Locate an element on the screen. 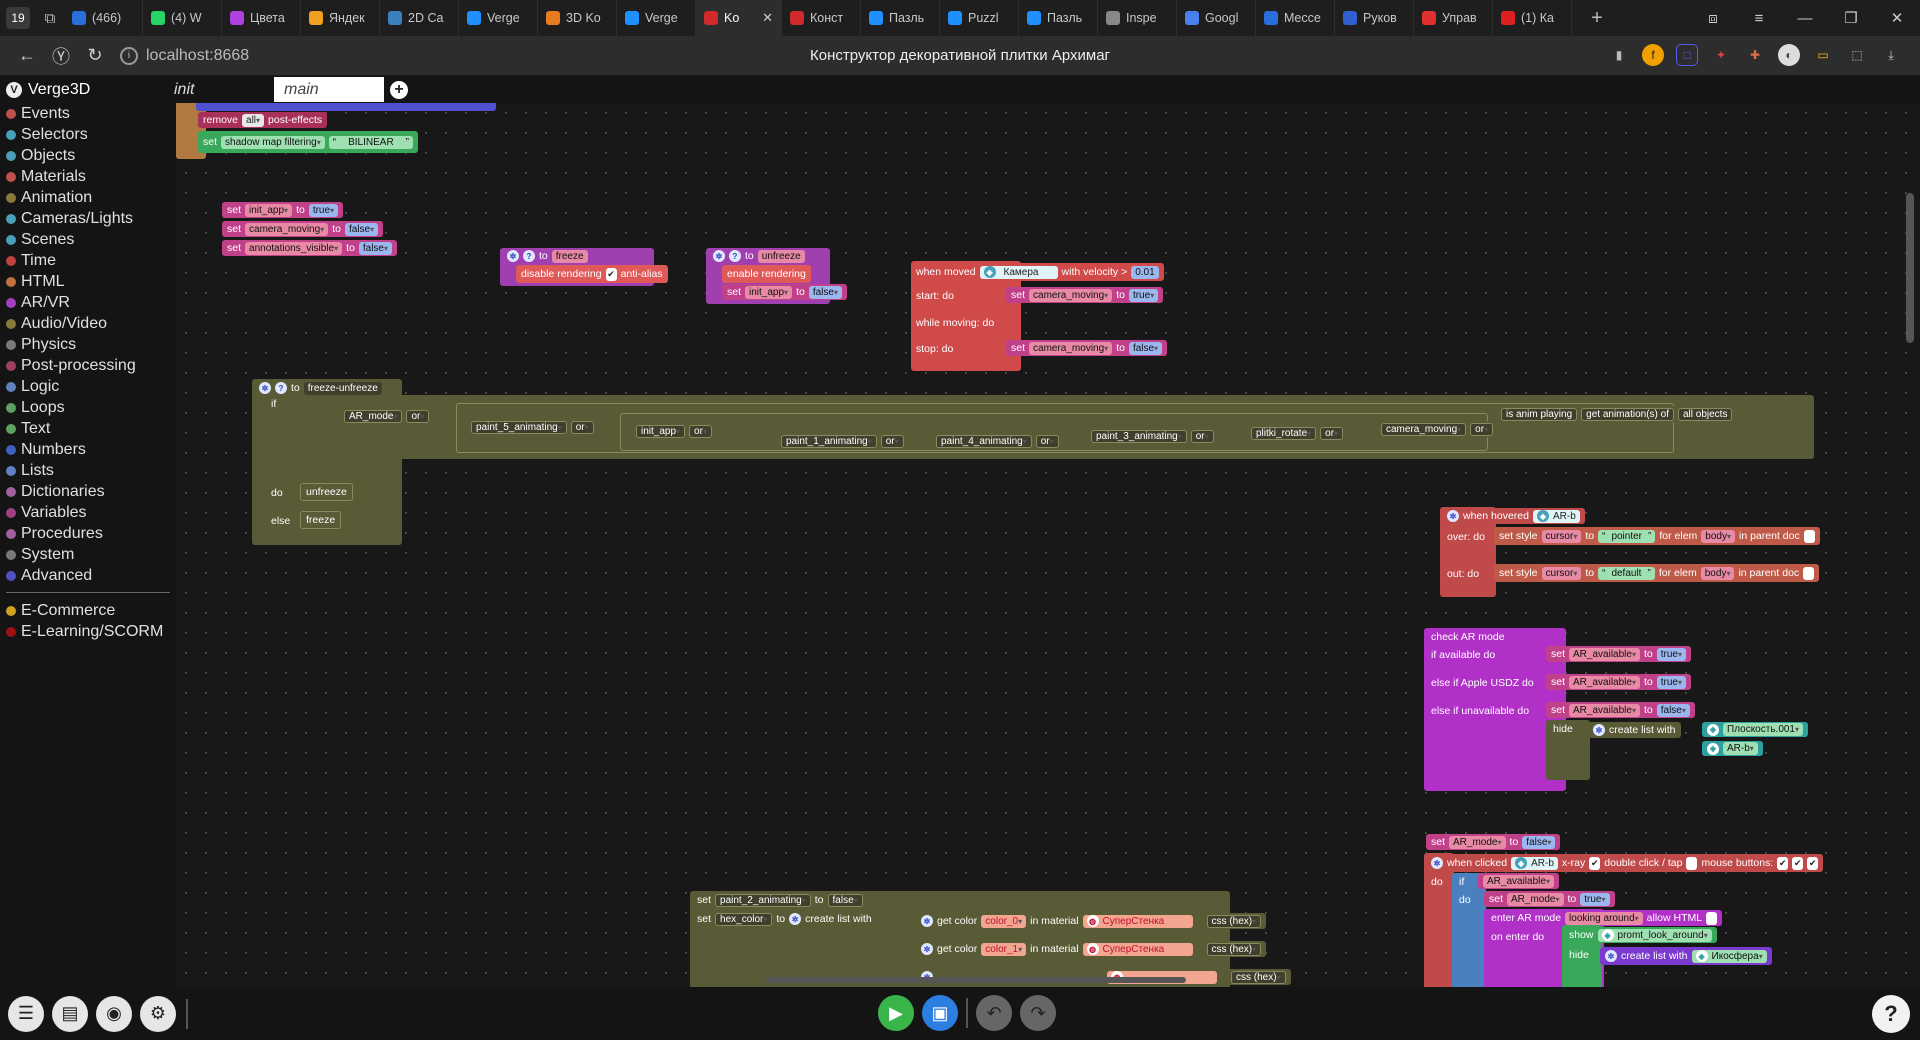 The height and width of the screenshot is (1040, 1920). extension-1-icon: f is located at coordinates (1653, 55).